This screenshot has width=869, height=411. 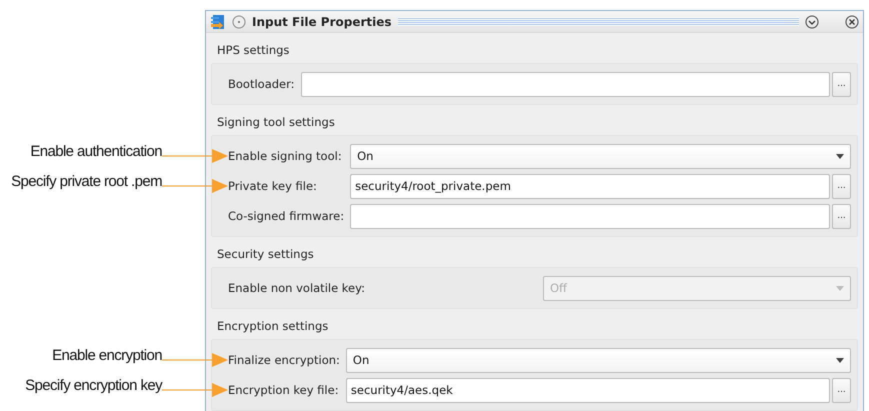 I want to click on collapse-icon, so click(x=812, y=21).